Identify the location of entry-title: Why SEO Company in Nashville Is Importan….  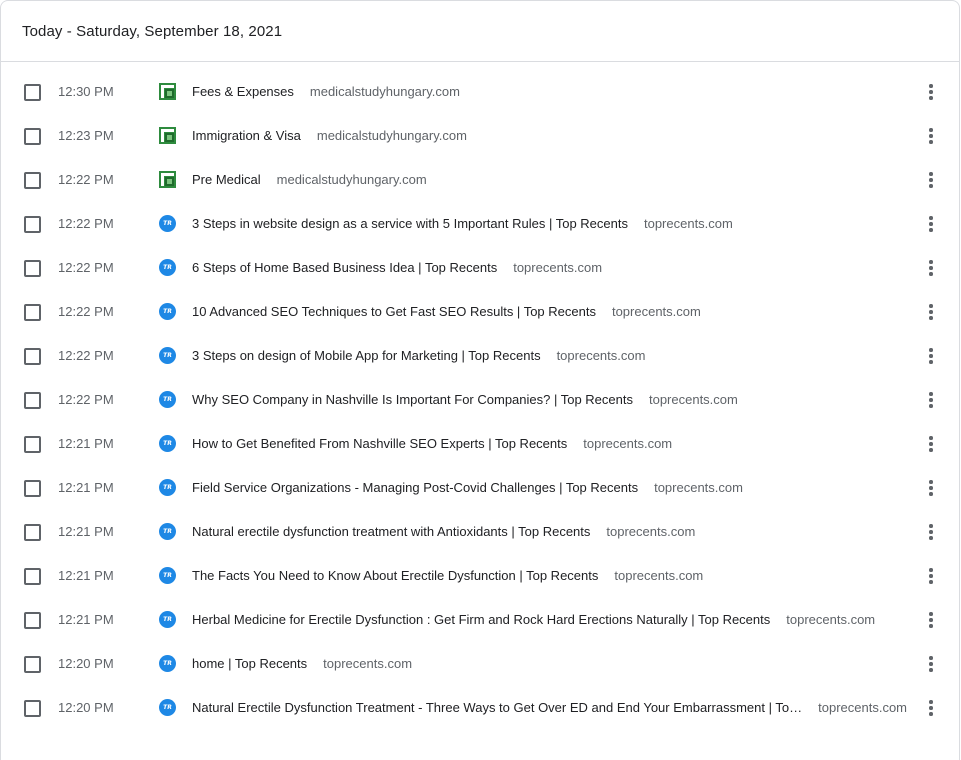
(412, 399).